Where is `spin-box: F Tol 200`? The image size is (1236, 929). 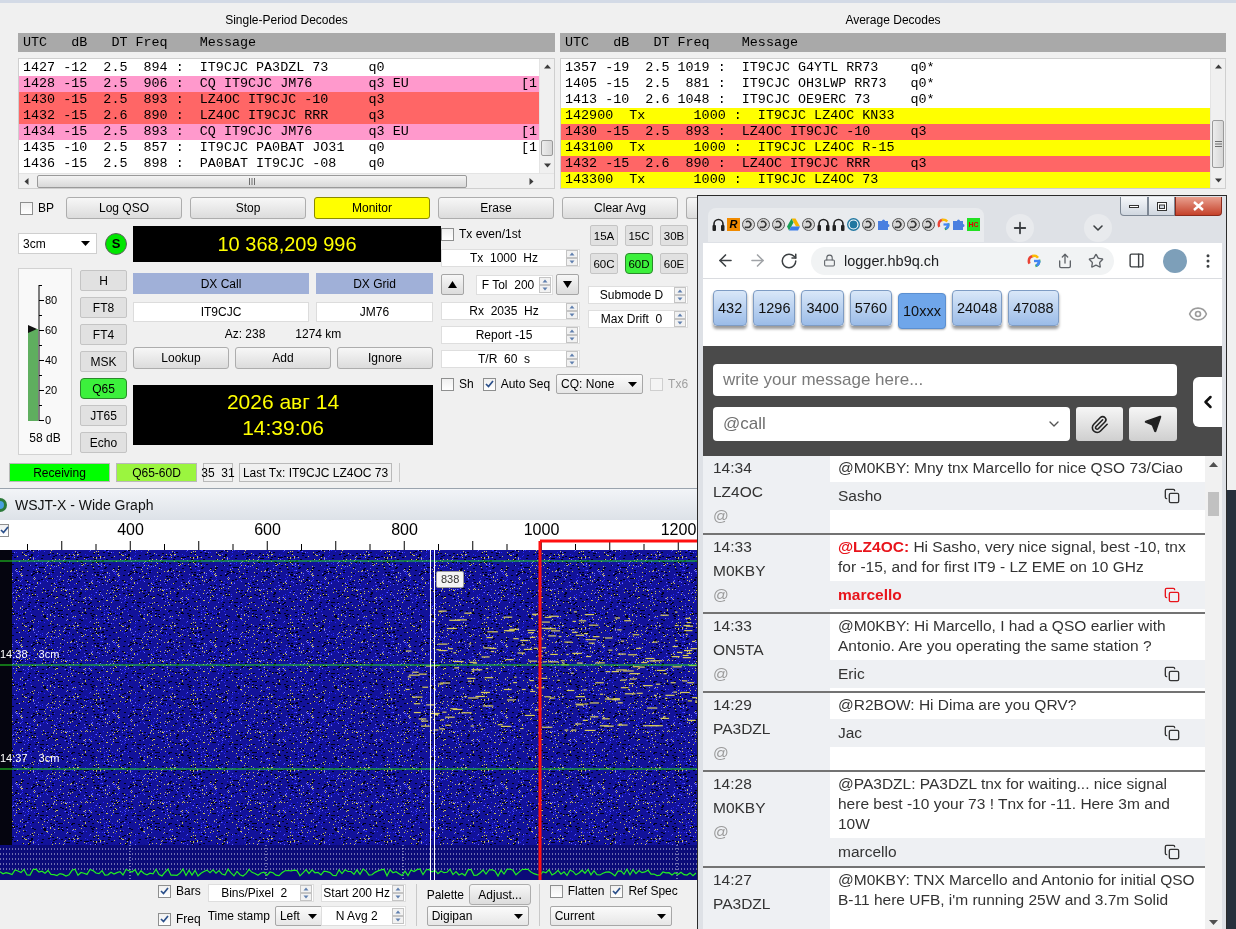
spin-box: F Tol 200 is located at coordinates (514, 284).